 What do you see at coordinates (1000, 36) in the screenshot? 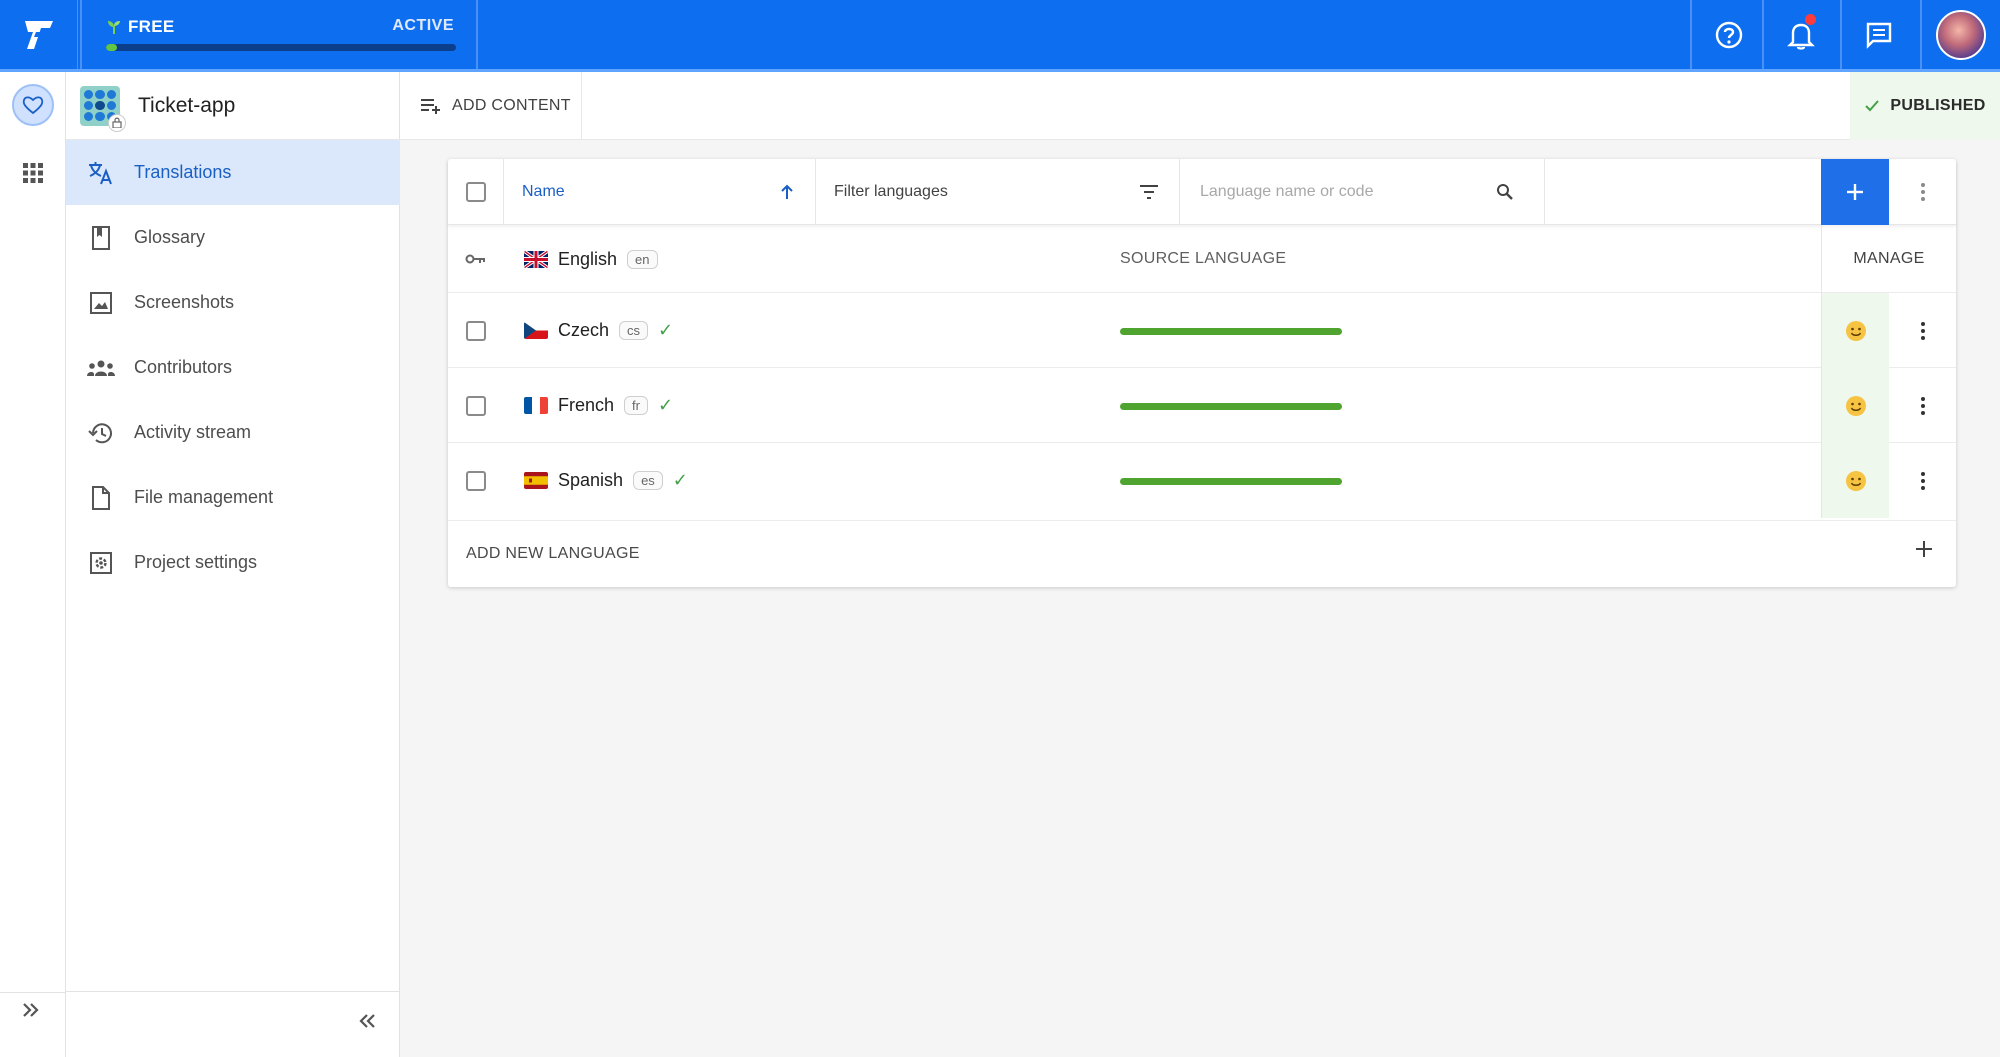
I see `top-bar: FREE ACTIVE` at bounding box center [1000, 36].